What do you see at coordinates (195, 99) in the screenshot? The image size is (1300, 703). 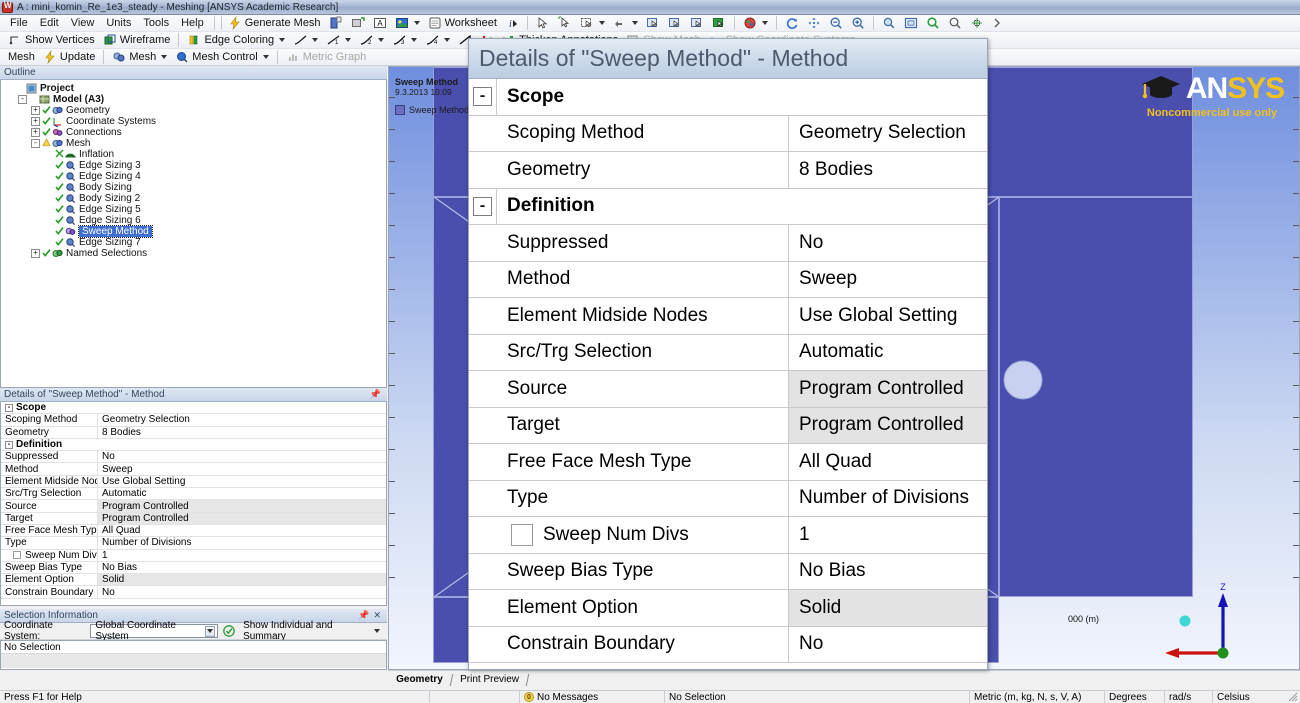 I see `outline-item-model-a3-: - Model (A3)` at bounding box center [195, 99].